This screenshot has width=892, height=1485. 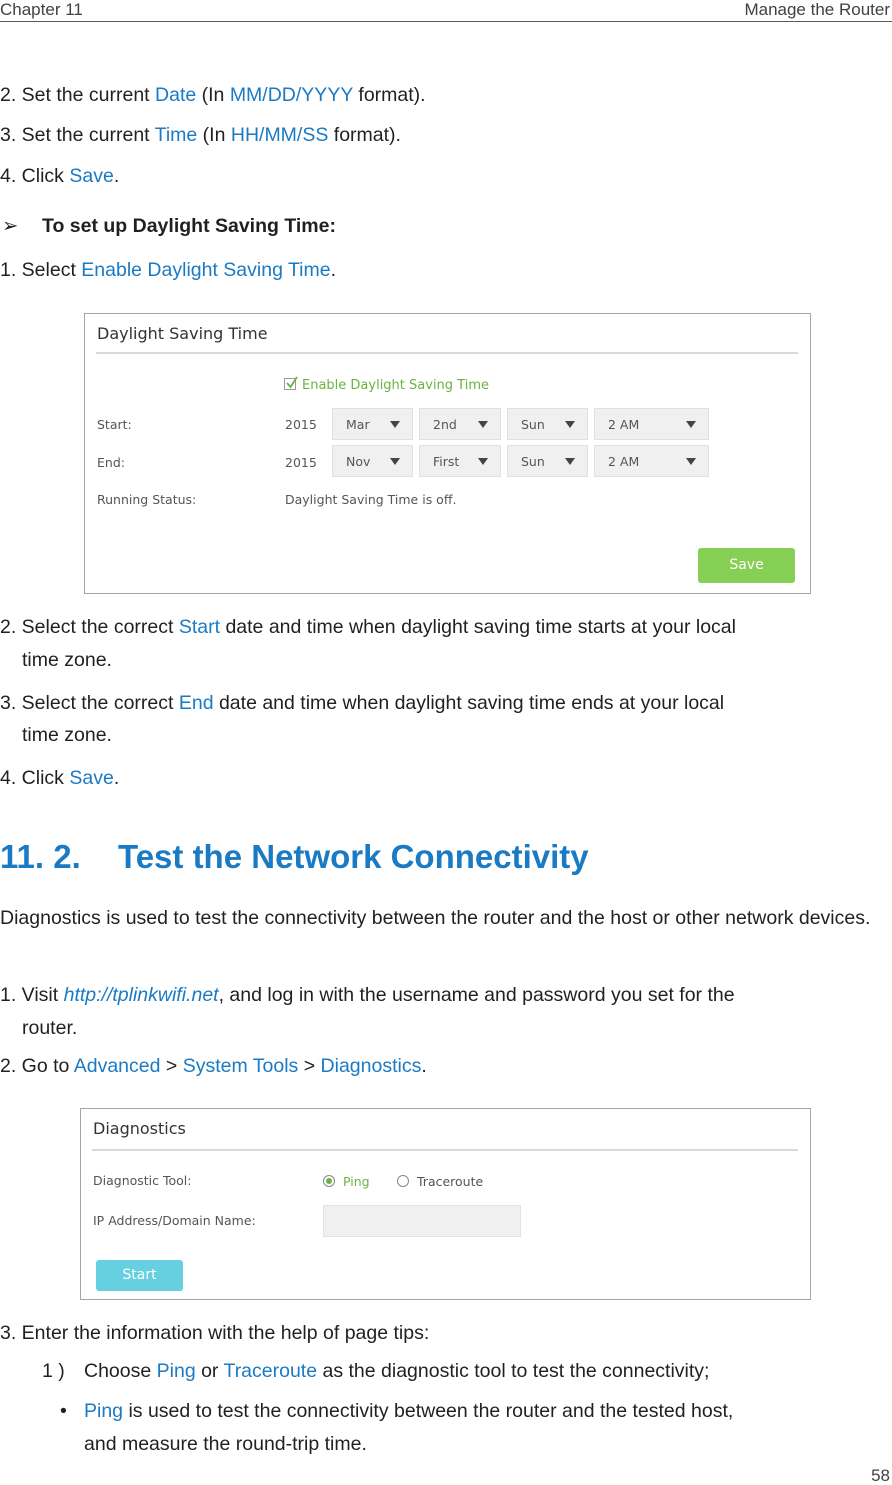 I want to click on diagnostic-tool-label: Diagnostic Tool:, so click(x=142, y=1180).